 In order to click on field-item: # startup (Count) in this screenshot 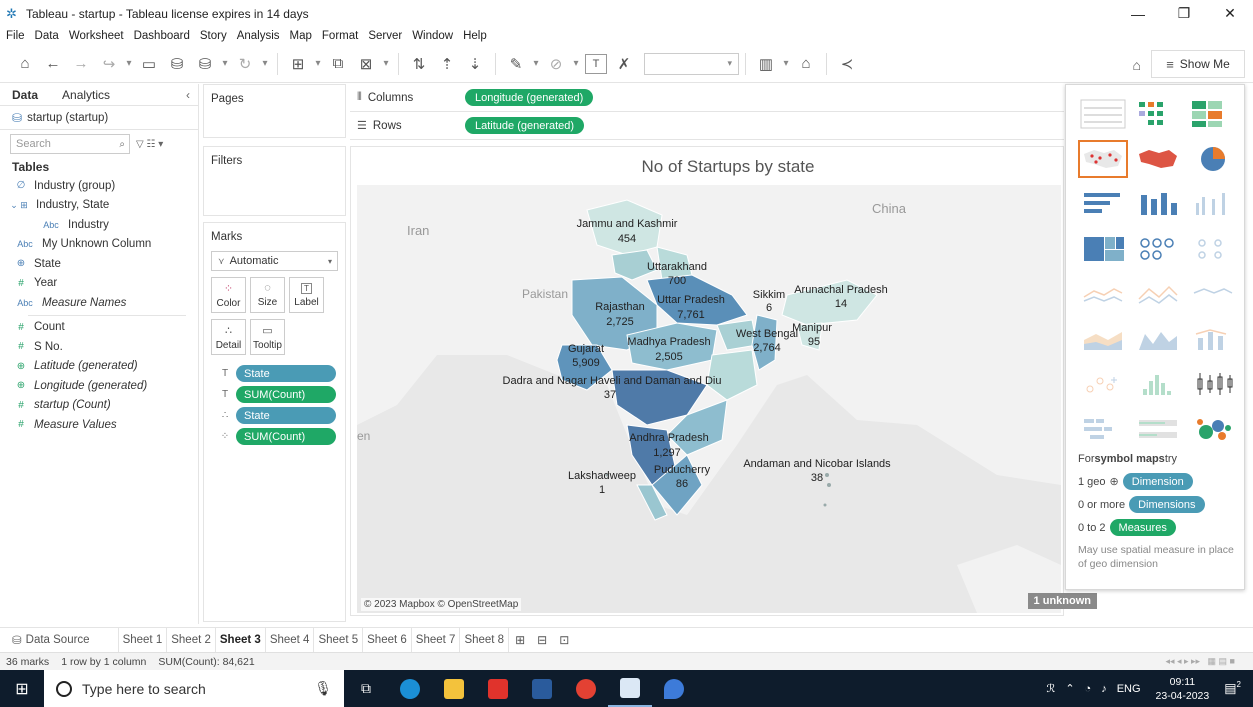, I will do `click(99, 406)`.